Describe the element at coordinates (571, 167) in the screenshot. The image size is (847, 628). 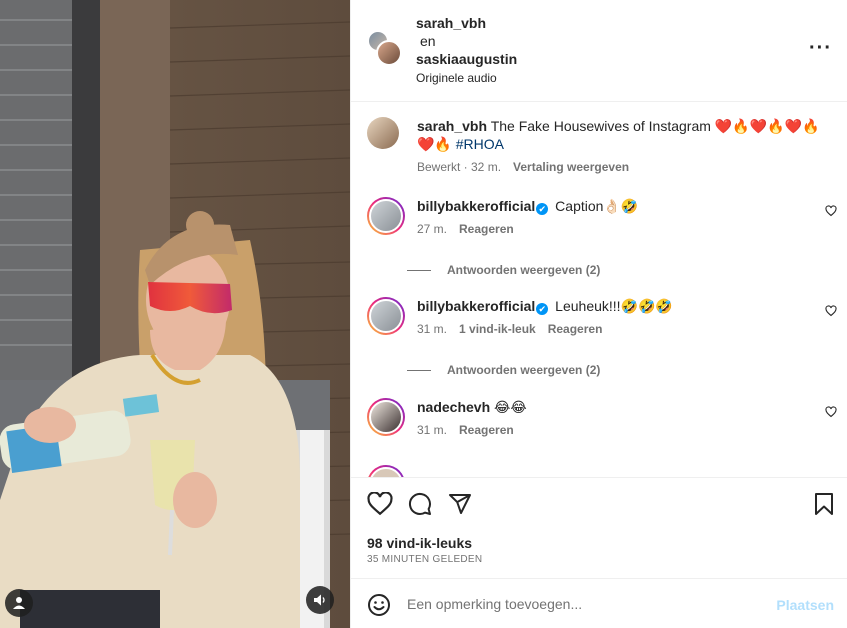
I see `translate-button: Vertaling weergeven` at that location.